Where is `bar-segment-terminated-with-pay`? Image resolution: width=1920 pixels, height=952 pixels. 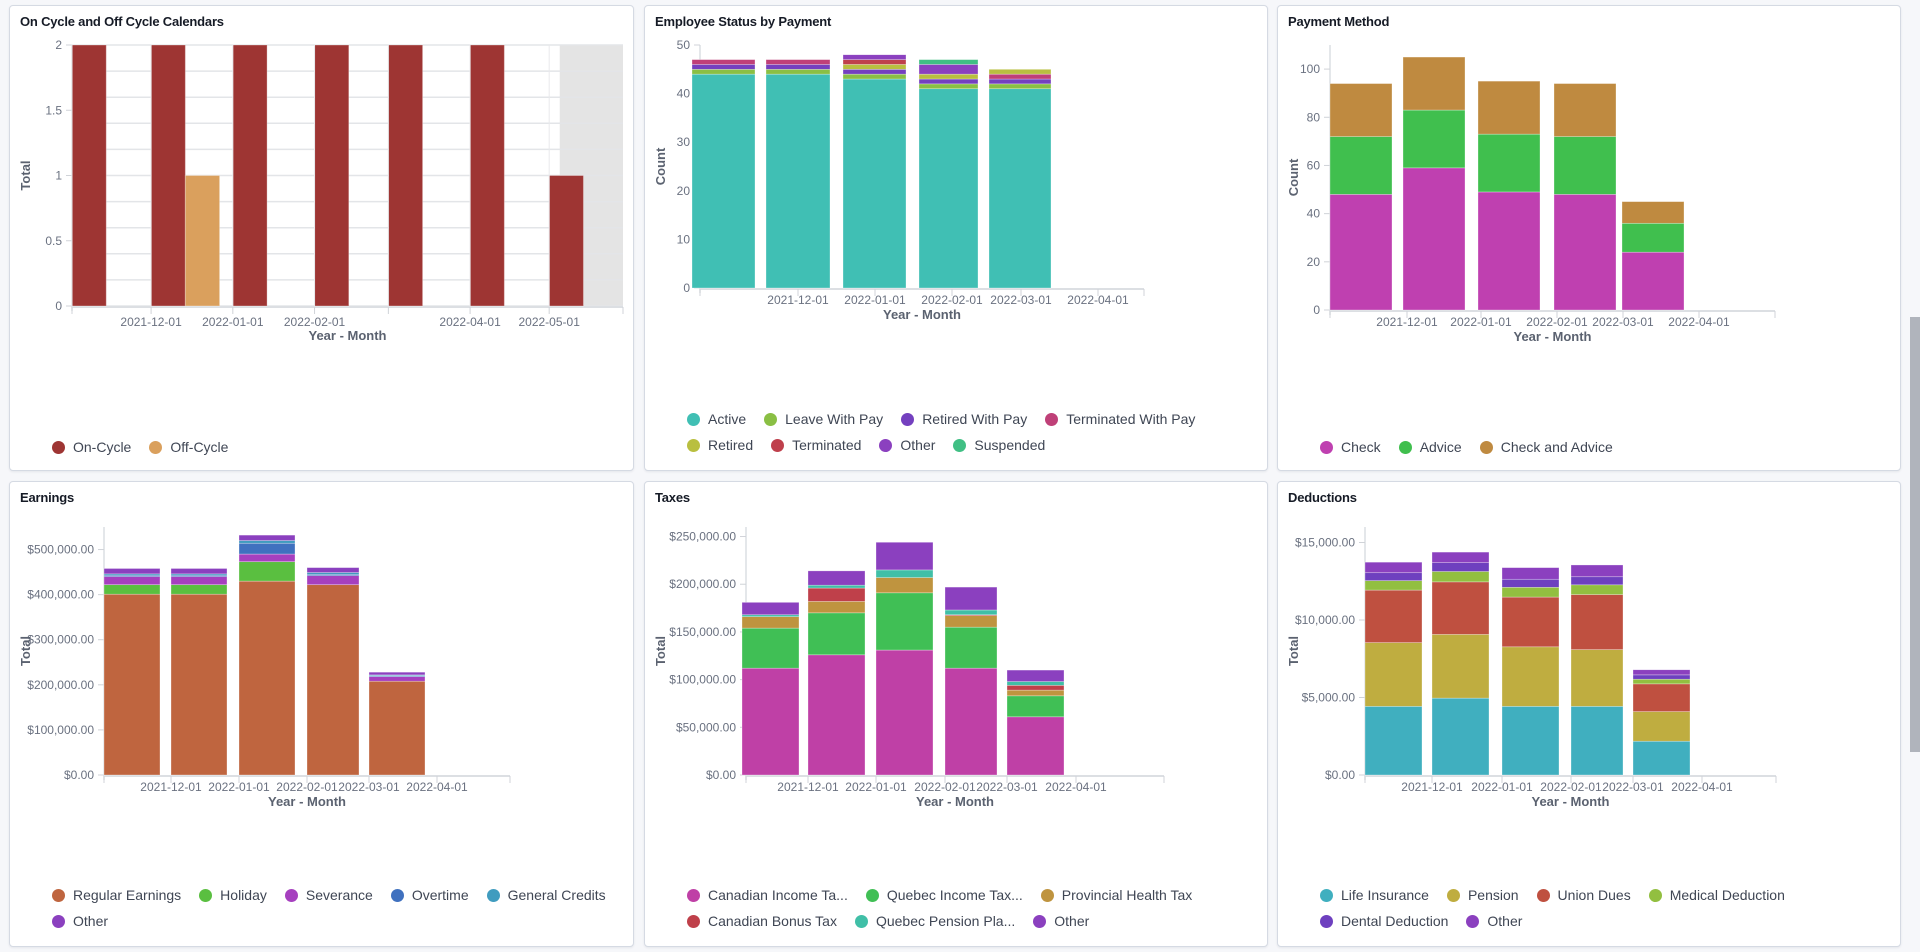
bar-segment-terminated-with-pay is located at coordinates (723, 62).